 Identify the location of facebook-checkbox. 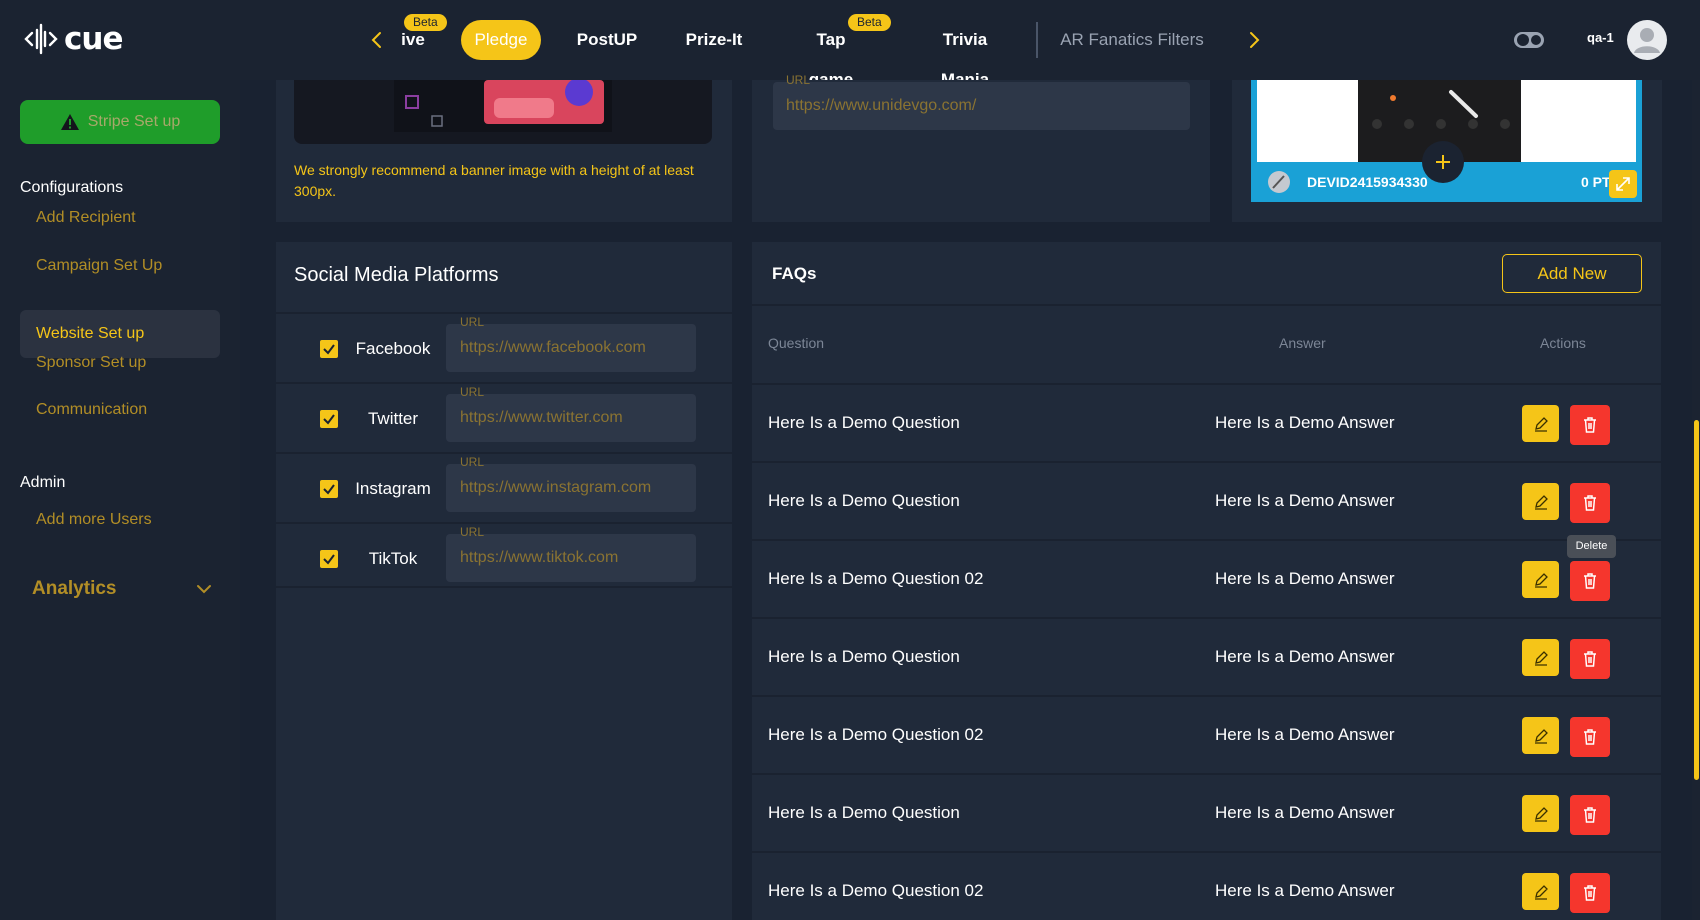
(329, 349).